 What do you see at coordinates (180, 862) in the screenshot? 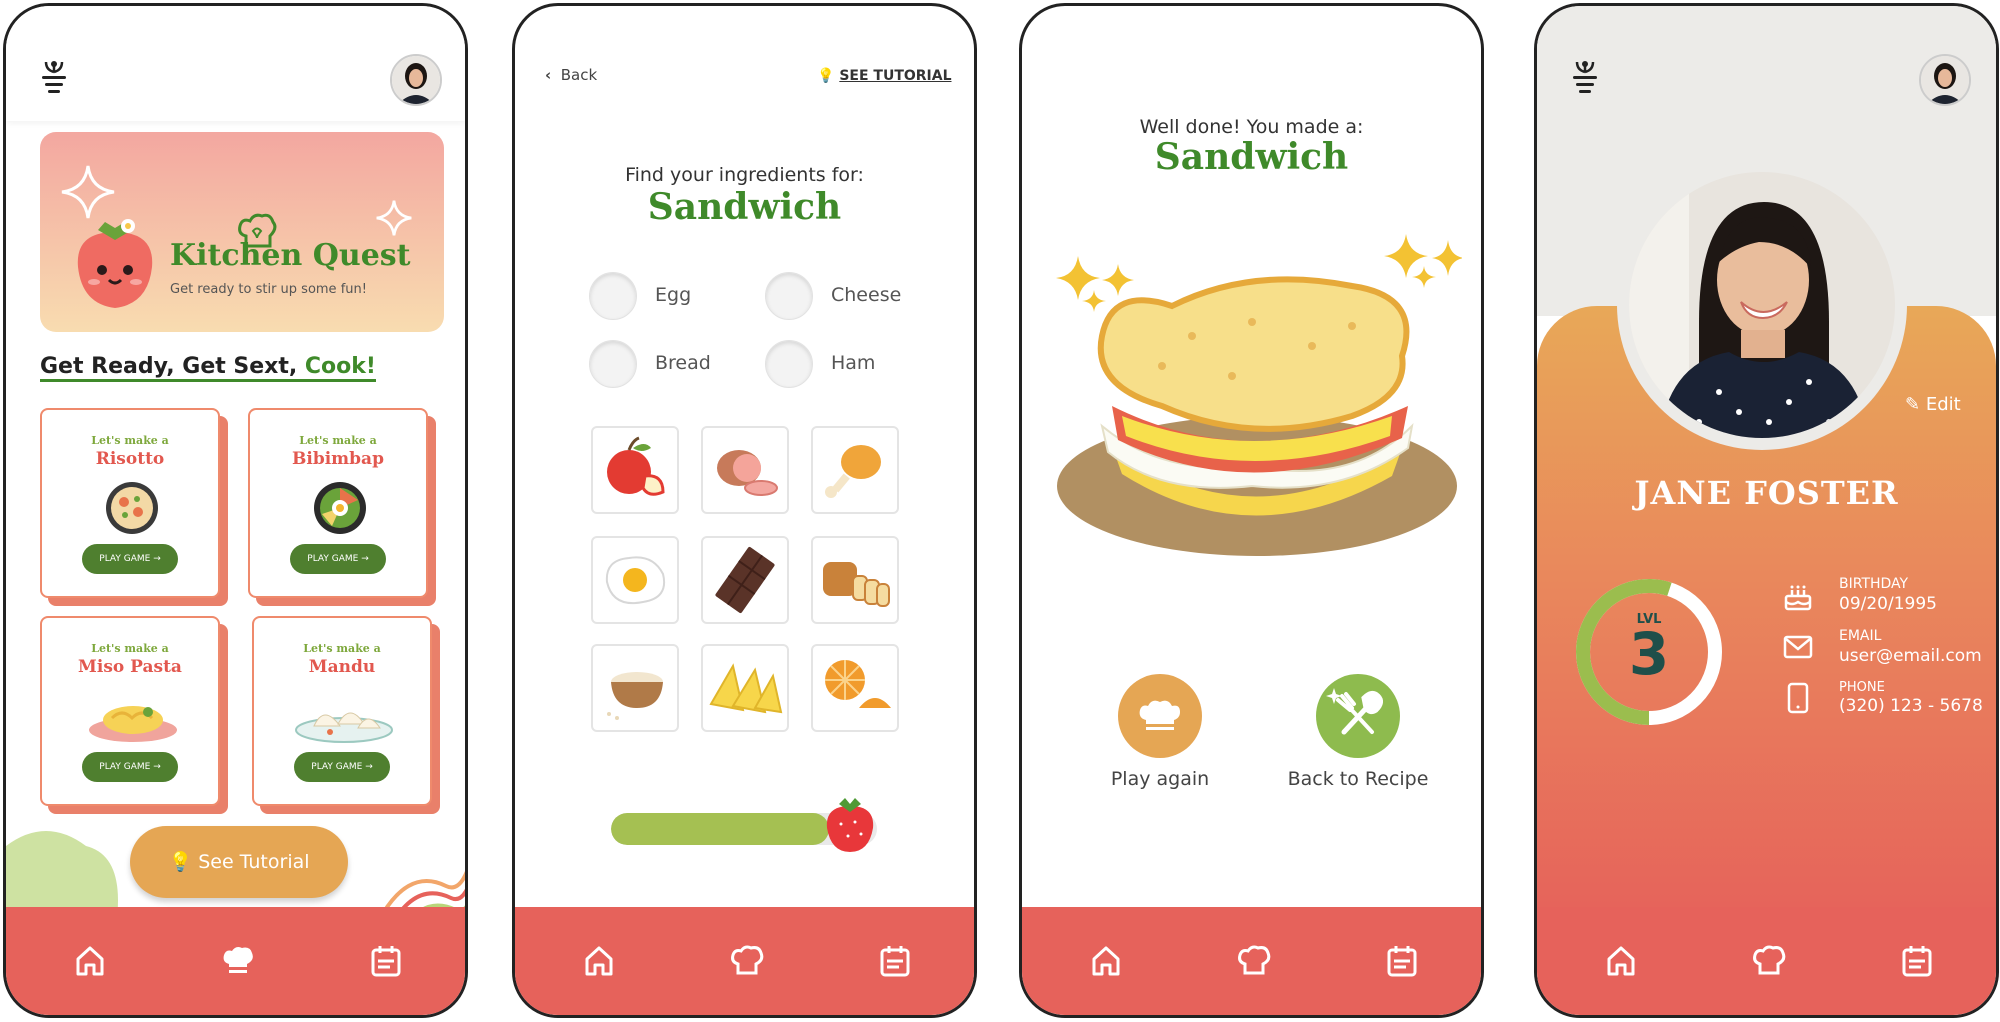
I see `lightbulb-icon: 💡` at bounding box center [180, 862].